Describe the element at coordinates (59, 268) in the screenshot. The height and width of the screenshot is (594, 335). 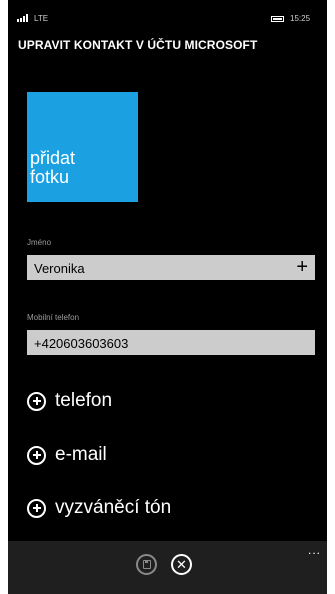
I see `name-value: Veronika` at that location.